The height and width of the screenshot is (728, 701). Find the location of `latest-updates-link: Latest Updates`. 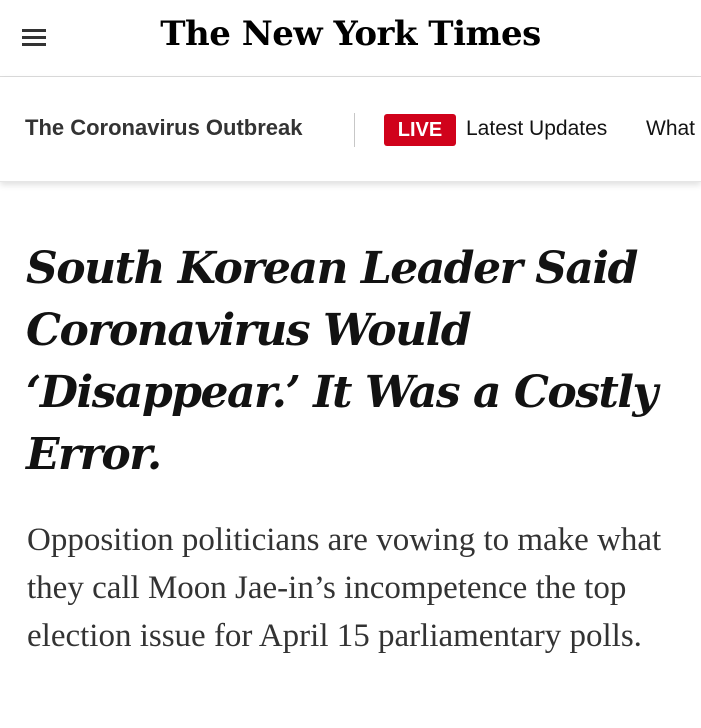

latest-updates-link: Latest Updates is located at coordinates (536, 129).